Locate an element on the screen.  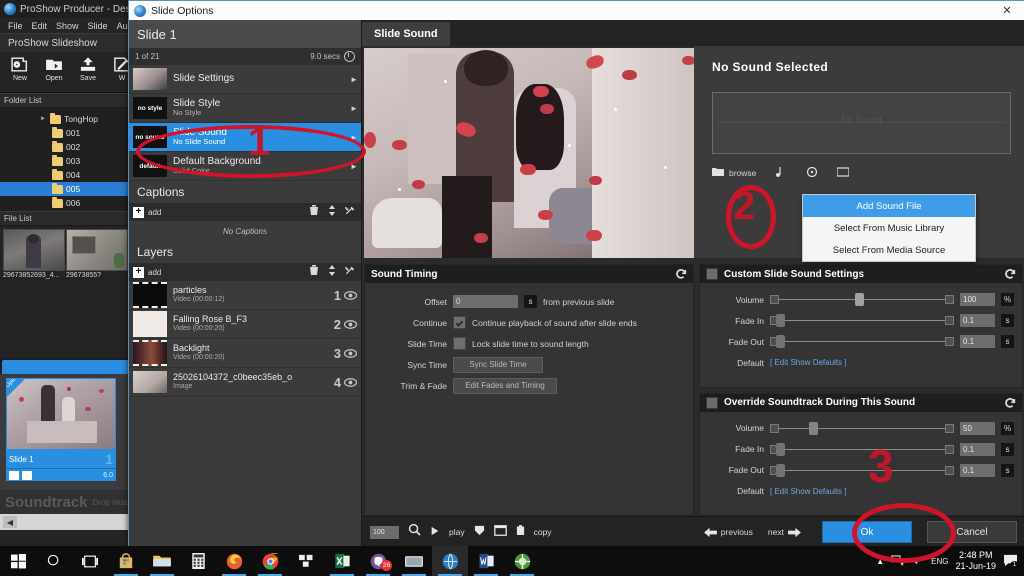
zoom-input: 100 is located at coordinates (384, 532).